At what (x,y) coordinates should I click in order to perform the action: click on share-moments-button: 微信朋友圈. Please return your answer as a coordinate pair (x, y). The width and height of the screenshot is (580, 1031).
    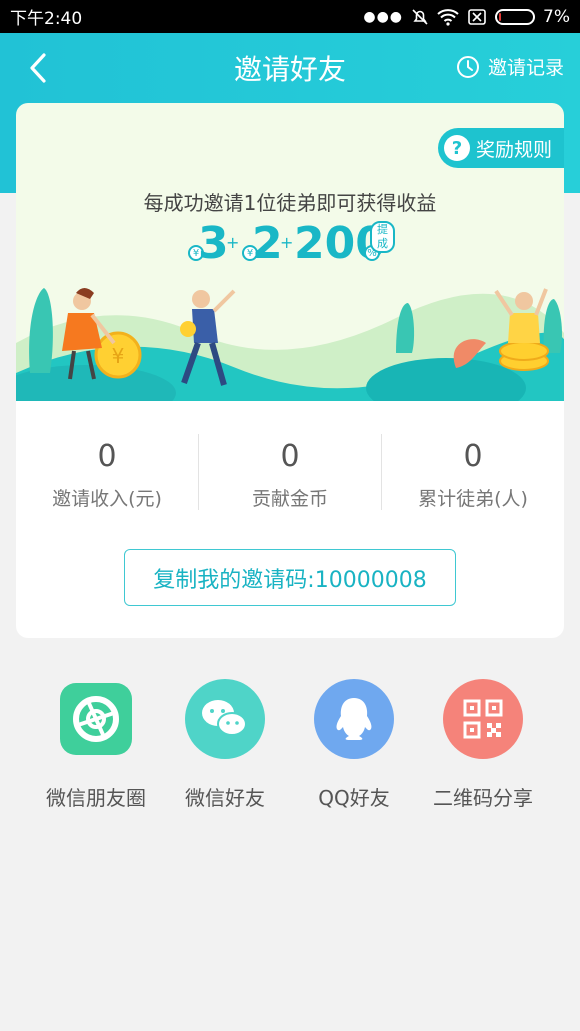
    Looking at the image, I should click on (96, 744).